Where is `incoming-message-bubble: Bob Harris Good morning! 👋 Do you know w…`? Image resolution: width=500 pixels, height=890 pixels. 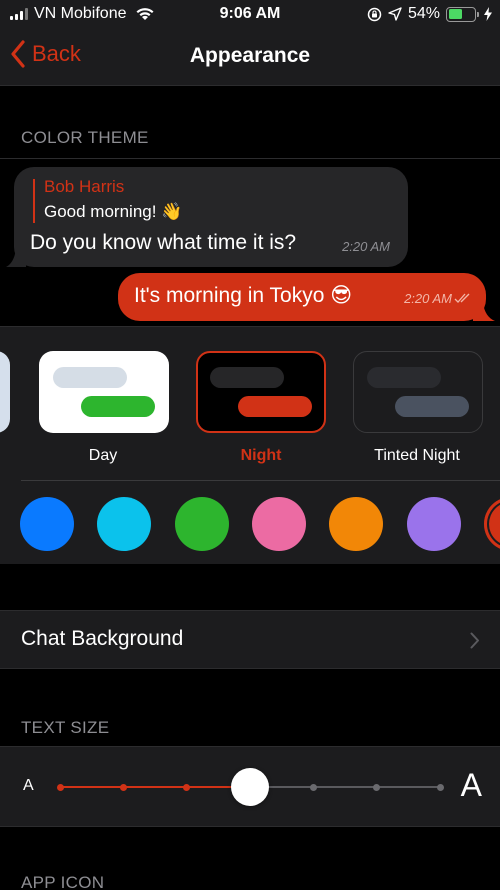
incoming-message-bubble: Bob Harris Good morning! 👋 Do you know w… is located at coordinates (207, 217).